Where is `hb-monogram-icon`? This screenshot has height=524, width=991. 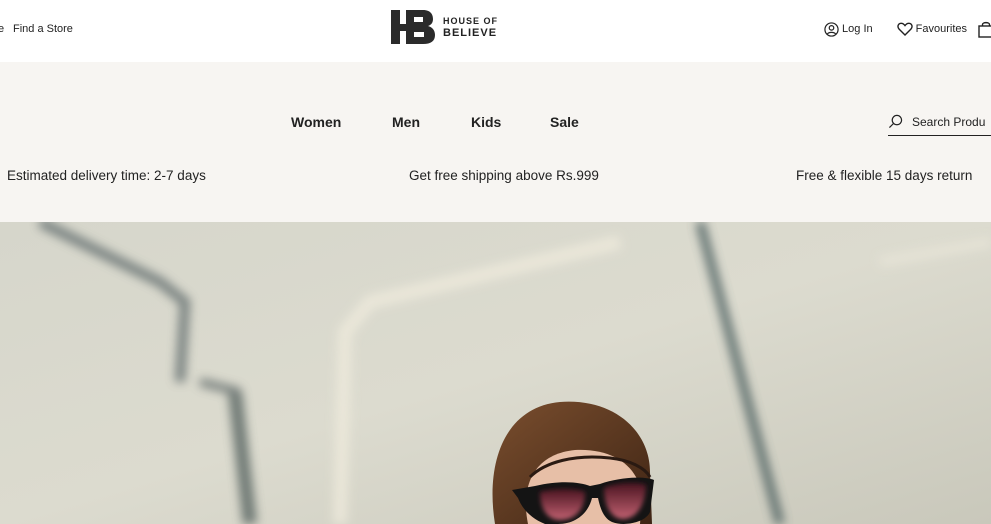
hb-monogram-icon is located at coordinates (413, 27).